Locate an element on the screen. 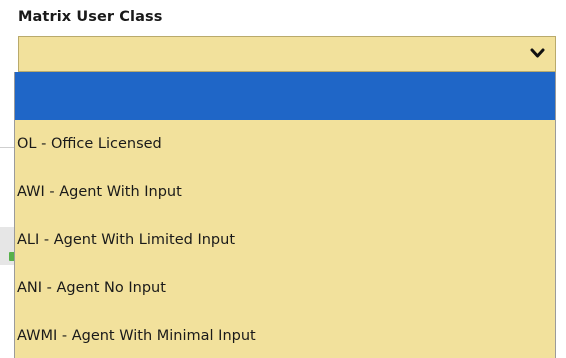 The height and width of the screenshot is (358, 566). dropdown-option-blank is located at coordinates (285, 96).